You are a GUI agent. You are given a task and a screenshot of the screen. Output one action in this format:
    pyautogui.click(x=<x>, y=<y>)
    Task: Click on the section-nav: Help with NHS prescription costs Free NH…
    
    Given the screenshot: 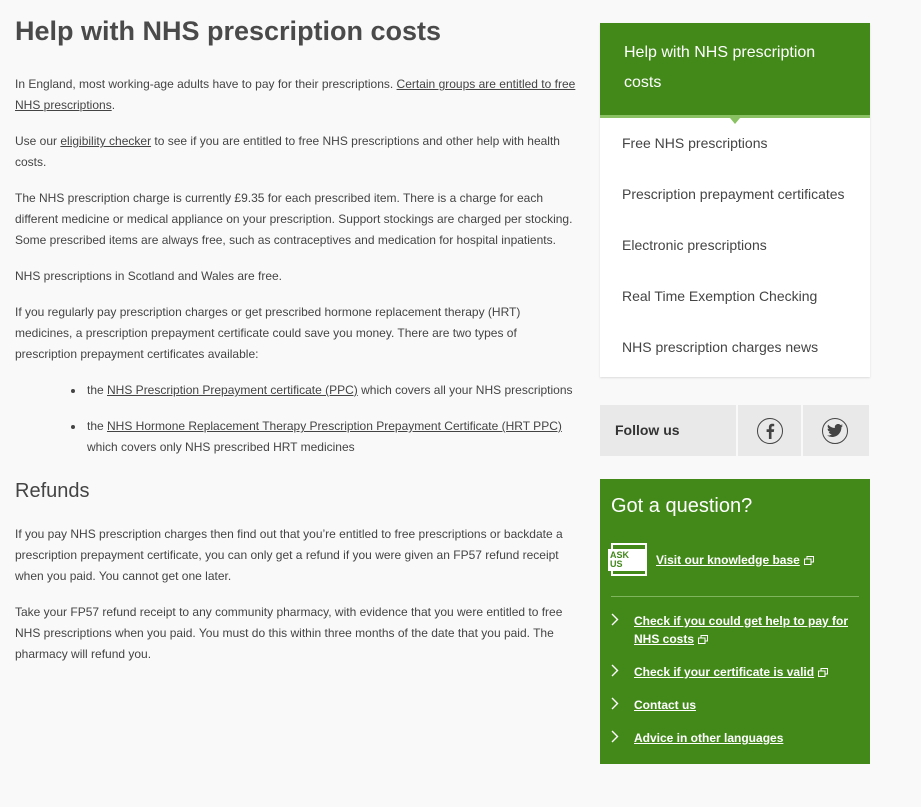 What is the action you would take?
    pyautogui.click(x=735, y=200)
    